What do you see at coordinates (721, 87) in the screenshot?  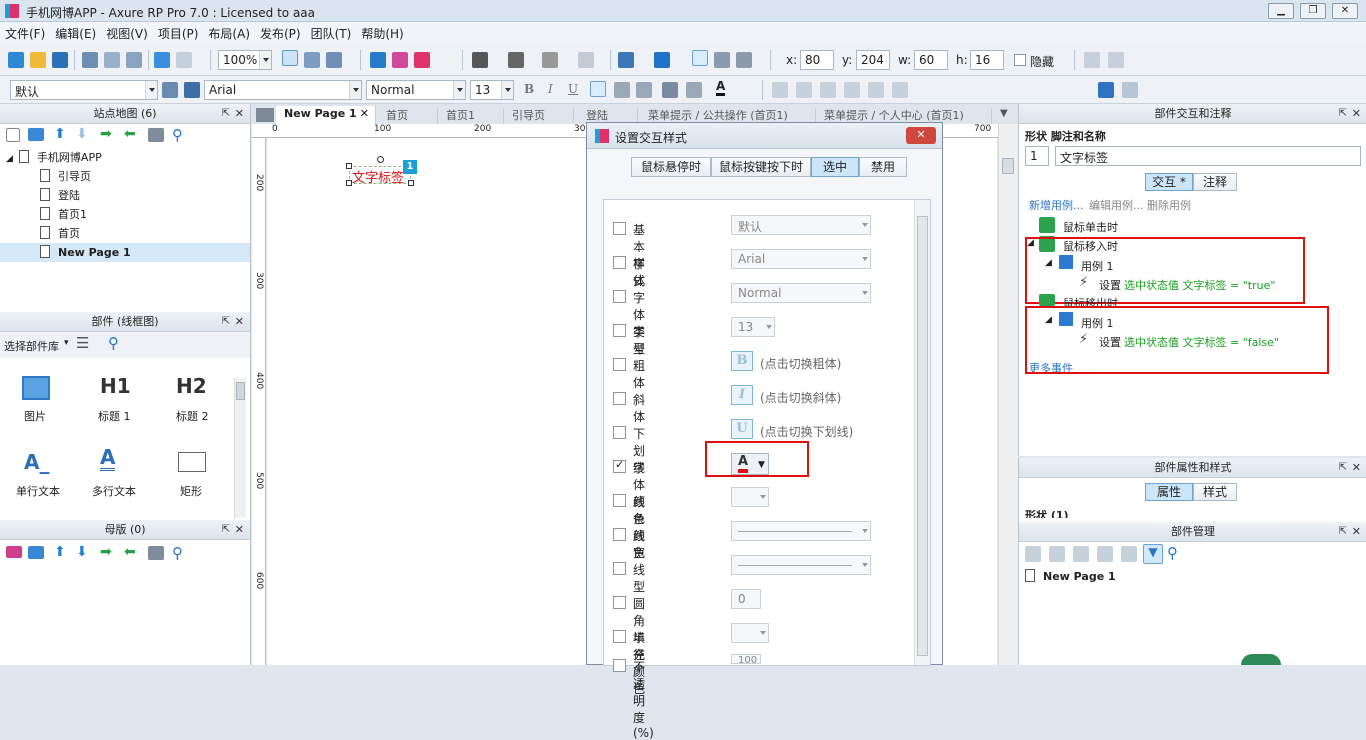 I see `text-color-icon: A` at bounding box center [721, 87].